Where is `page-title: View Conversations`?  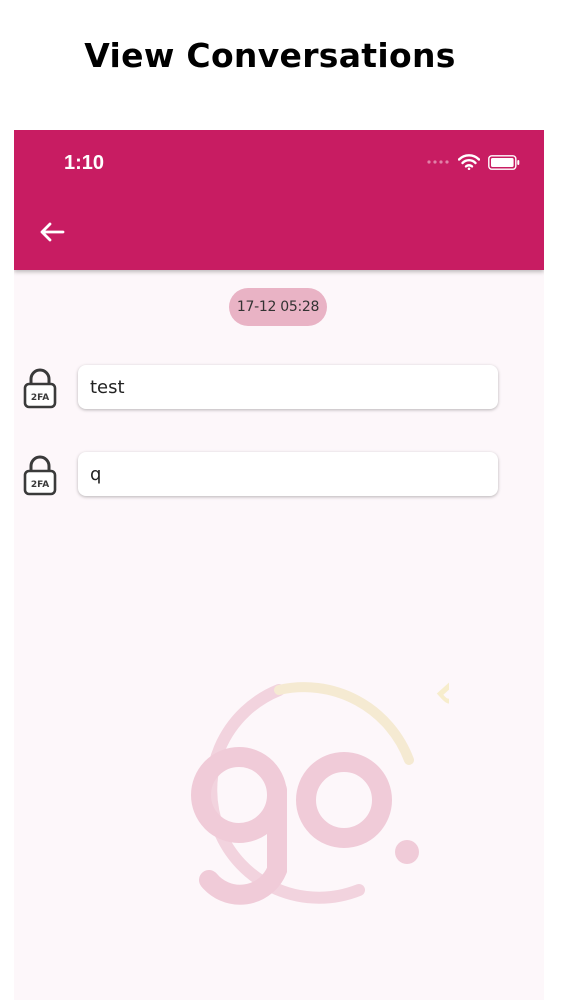 page-title: View Conversations is located at coordinates (270, 55).